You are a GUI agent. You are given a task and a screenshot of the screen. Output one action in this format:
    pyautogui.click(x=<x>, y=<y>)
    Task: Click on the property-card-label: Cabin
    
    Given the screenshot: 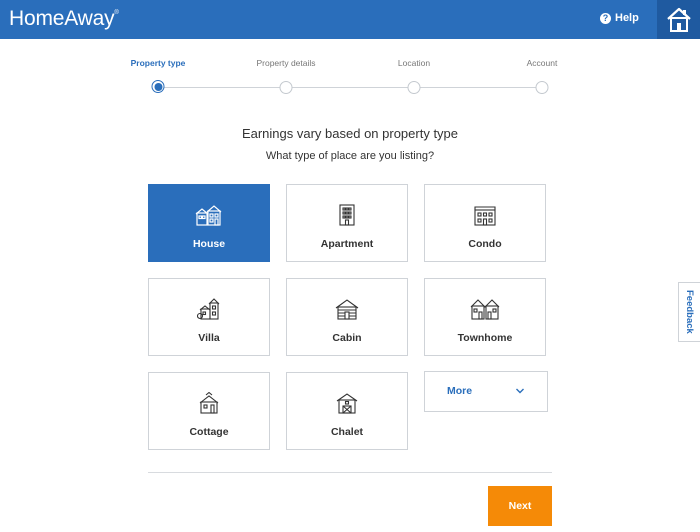 What is the action you would take?
    pyautogui.click(x=347, y=338)
    